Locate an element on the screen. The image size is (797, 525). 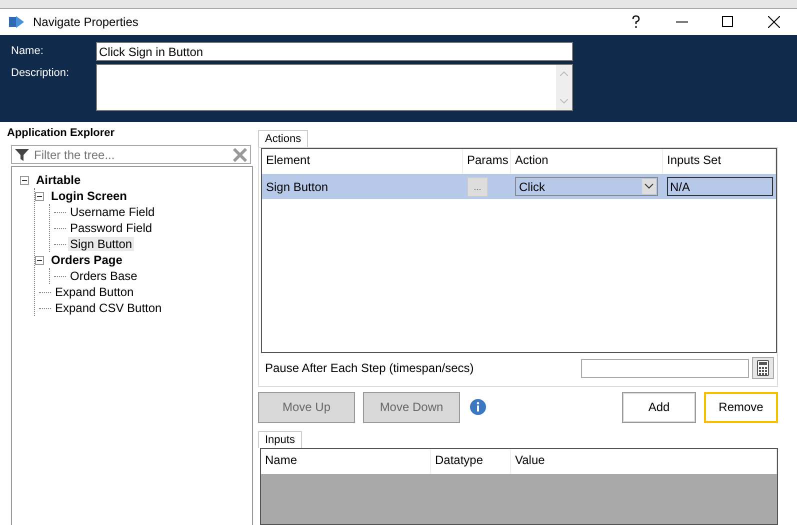
calculator-button is located at coordinates (763, 368).